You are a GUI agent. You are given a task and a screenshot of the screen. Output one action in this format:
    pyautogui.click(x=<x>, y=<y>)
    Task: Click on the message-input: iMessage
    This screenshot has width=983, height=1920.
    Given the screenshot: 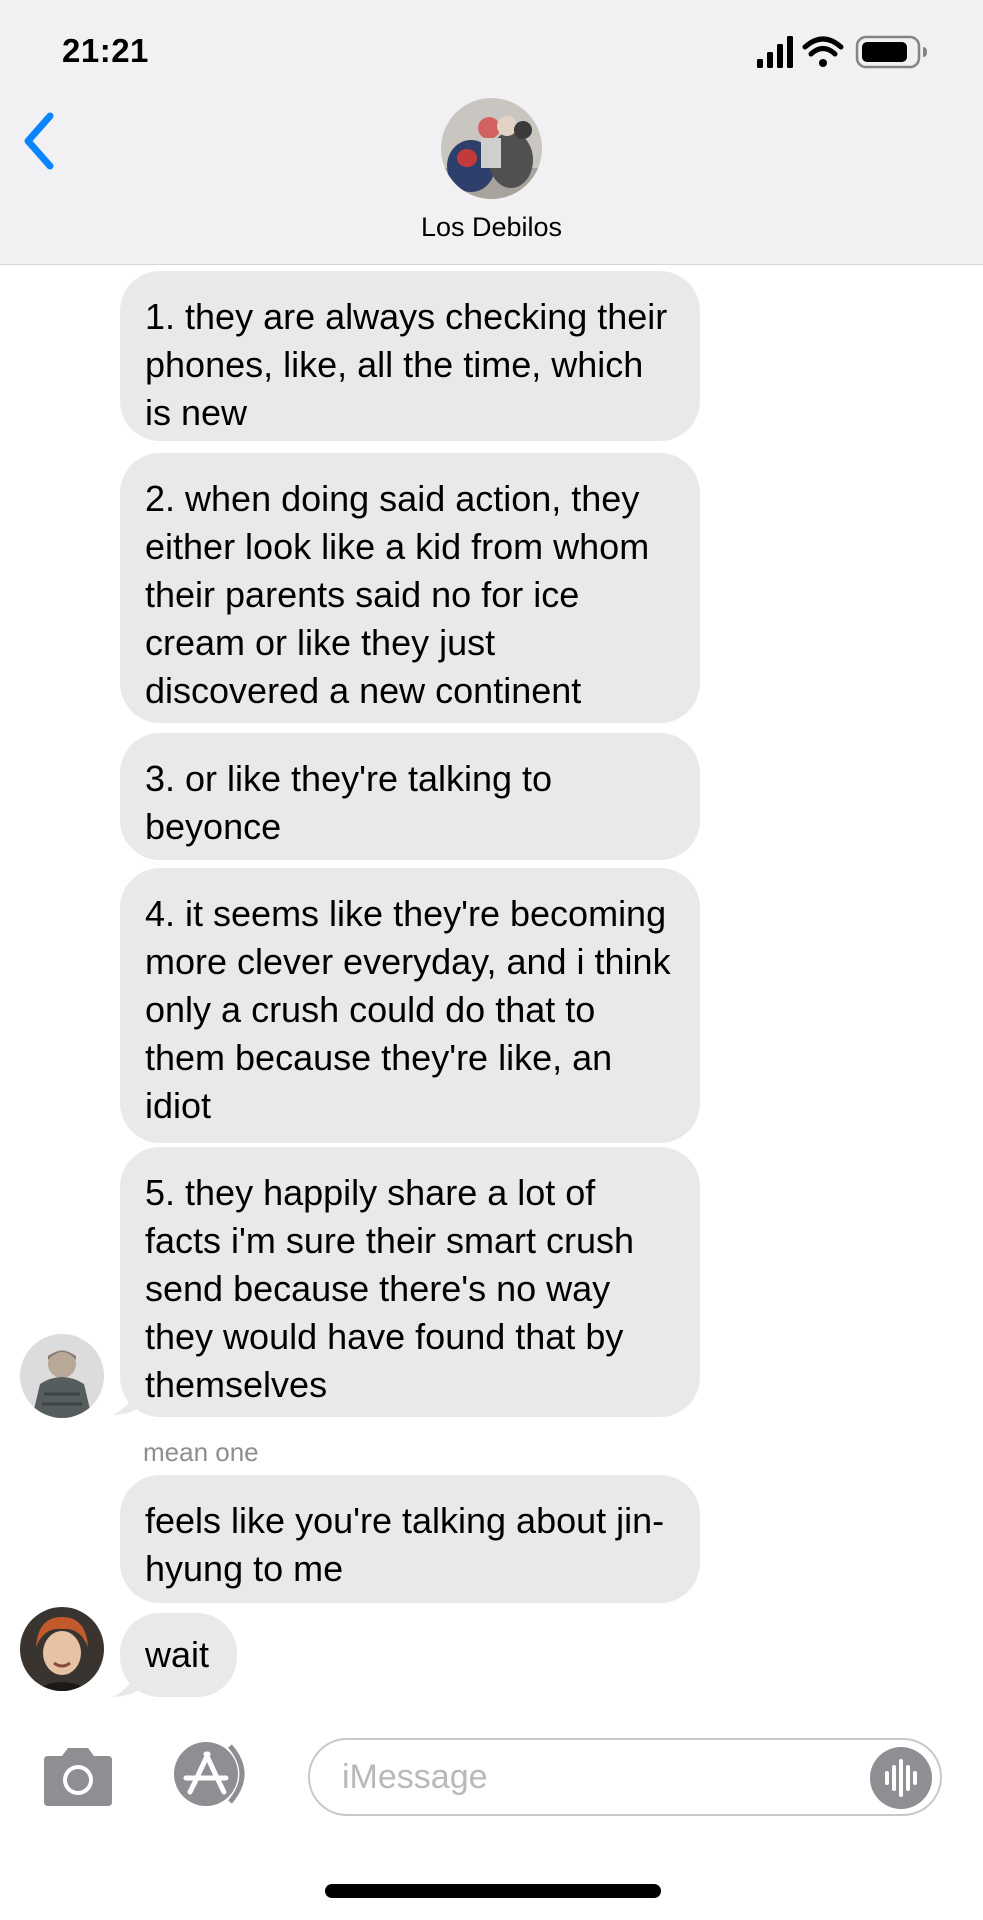 What is the action you would take?
    pyautogui.click(x=625, y=1777)
    